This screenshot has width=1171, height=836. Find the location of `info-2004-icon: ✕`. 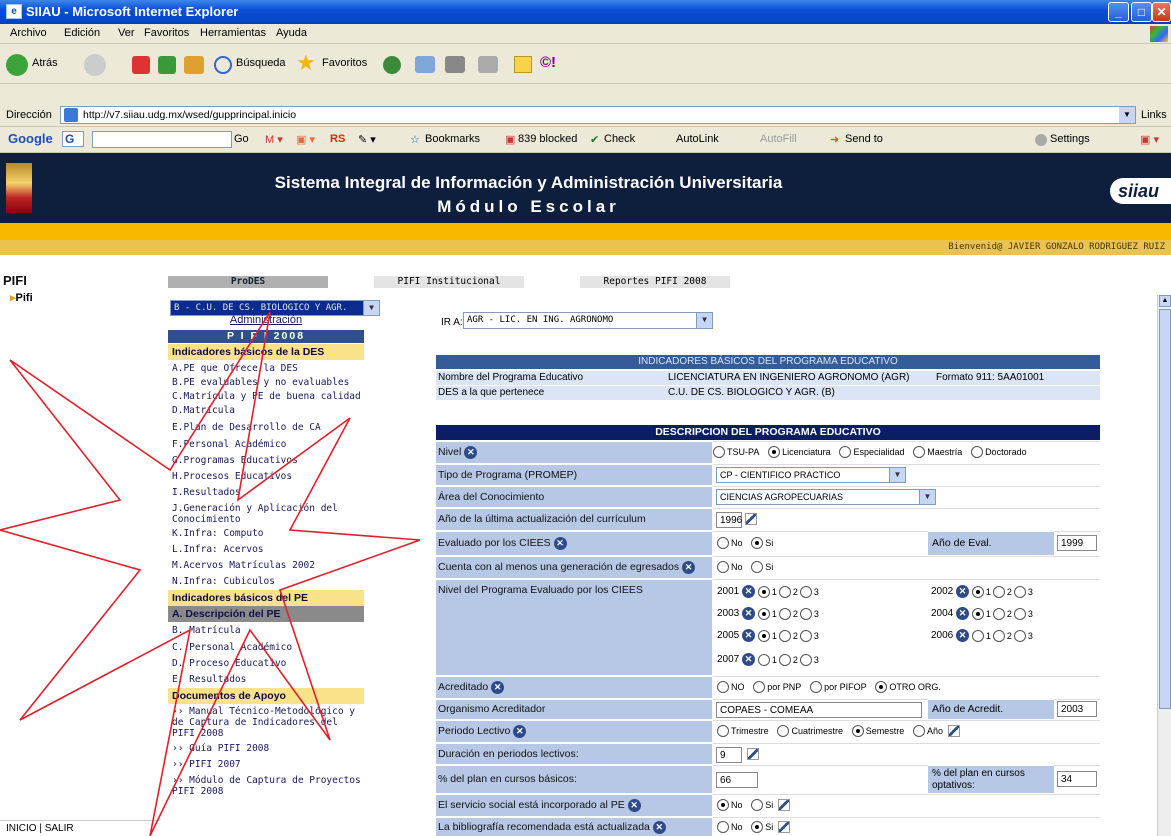

info-2004-icon: ✕ is located at coordinates (963, 613).